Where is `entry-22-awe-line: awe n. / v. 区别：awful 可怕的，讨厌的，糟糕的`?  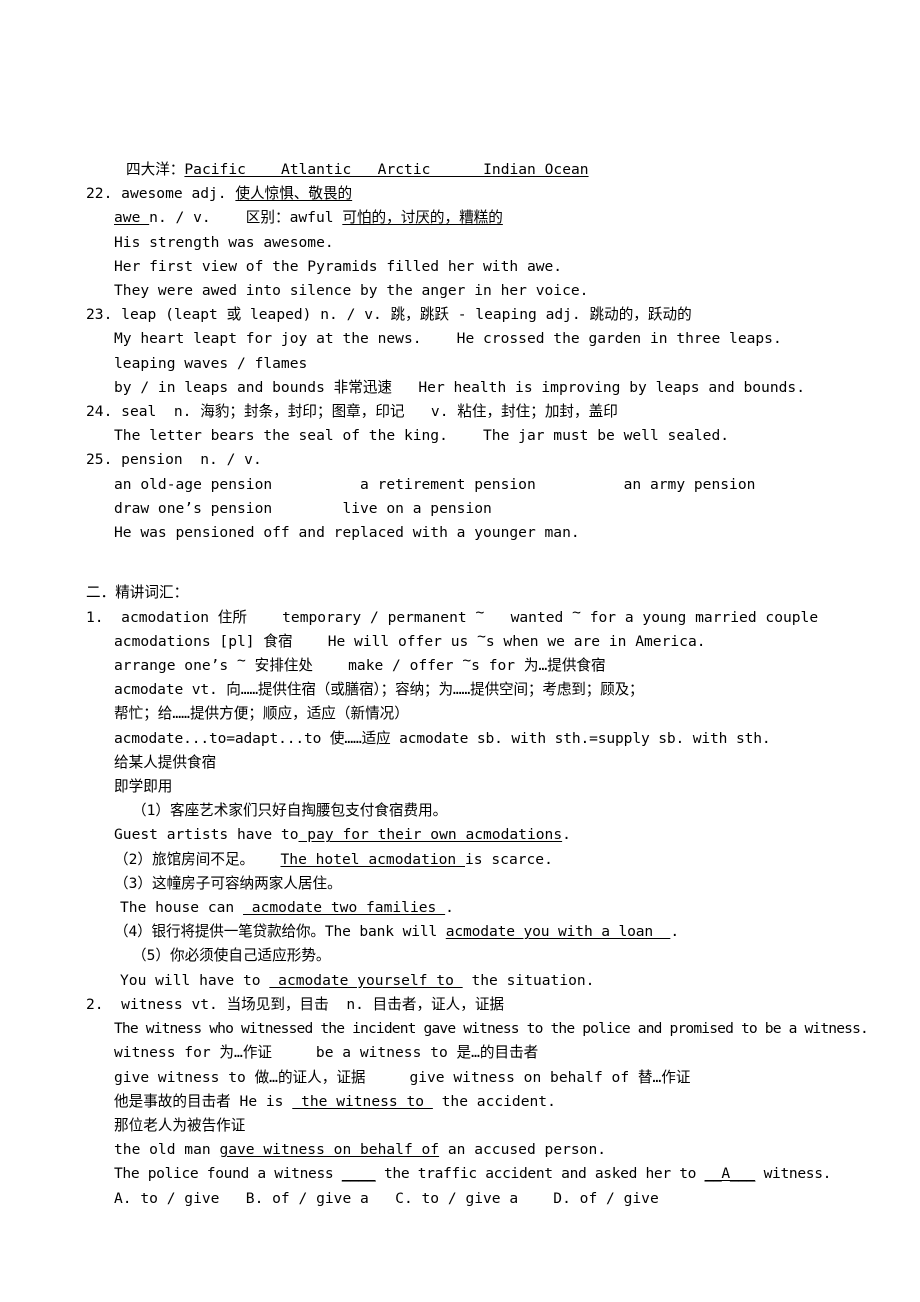
entry-22-awe-line: awe n. / v. 区别：awful 可怕的，讨厌的，糟糕的 is located at coordinates (481, 218).